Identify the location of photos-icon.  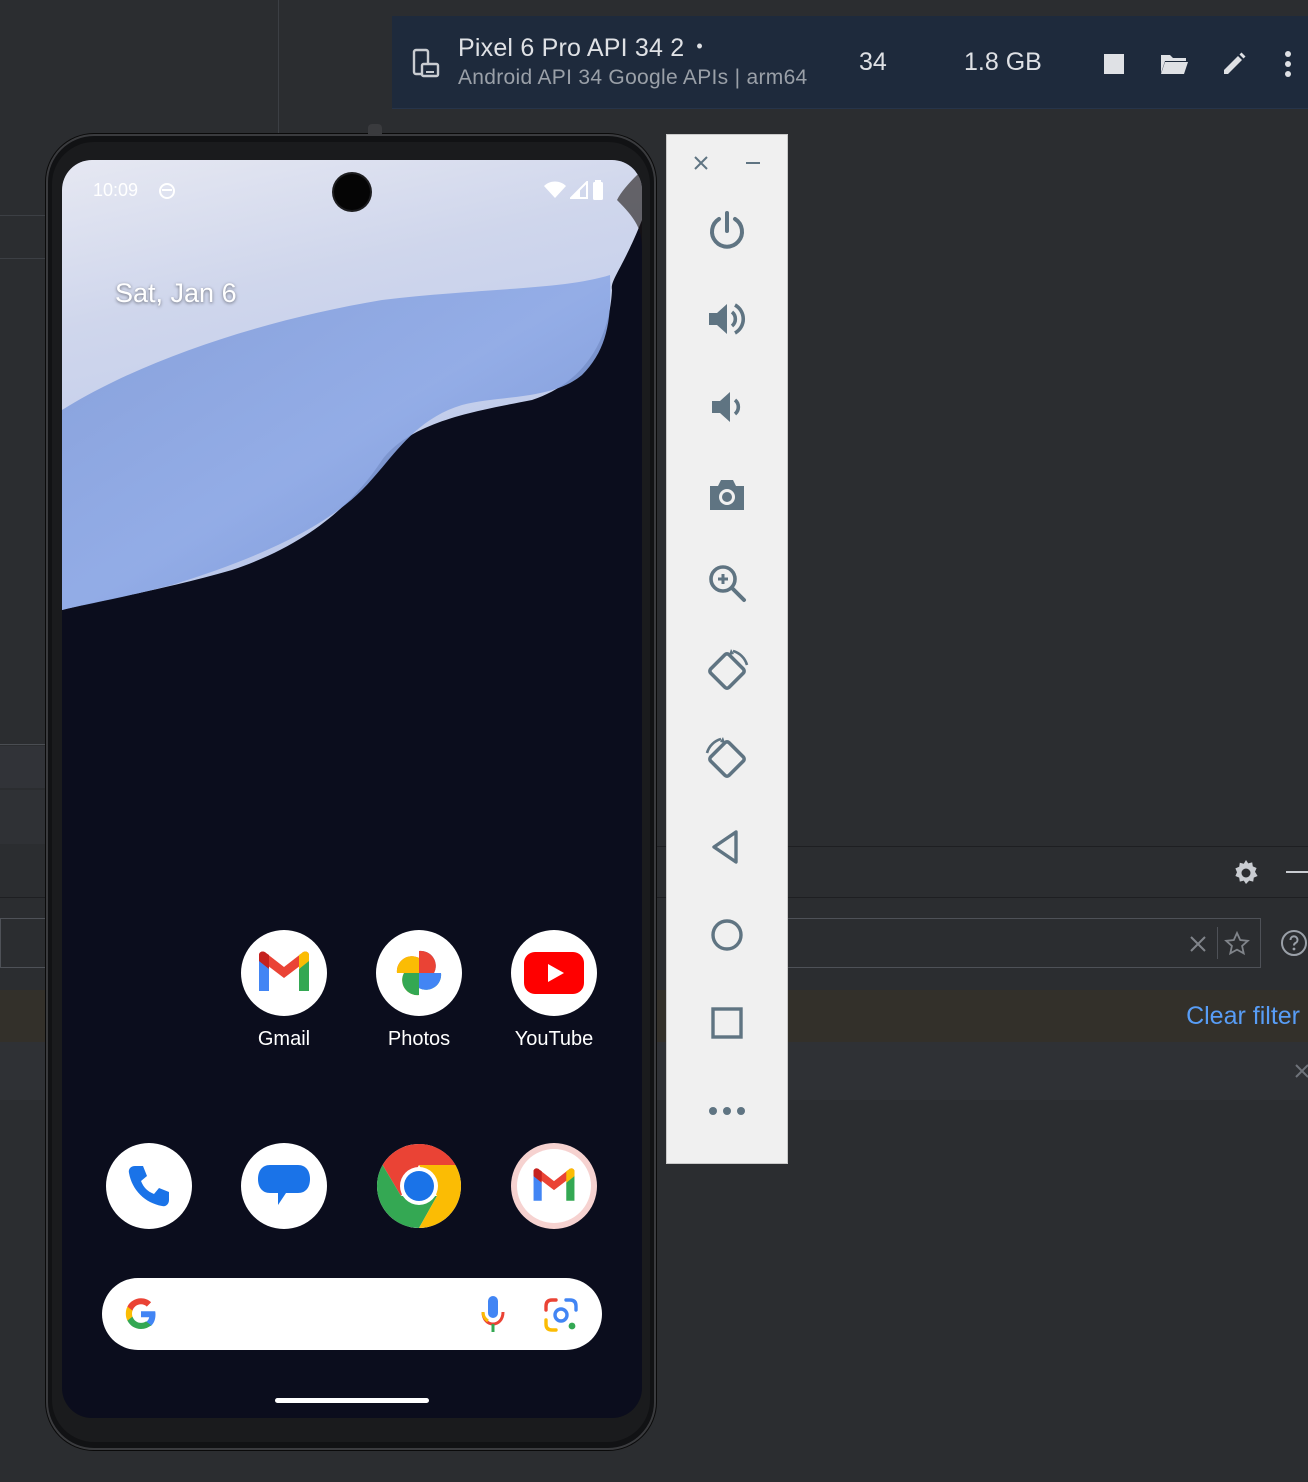
(419, 973).